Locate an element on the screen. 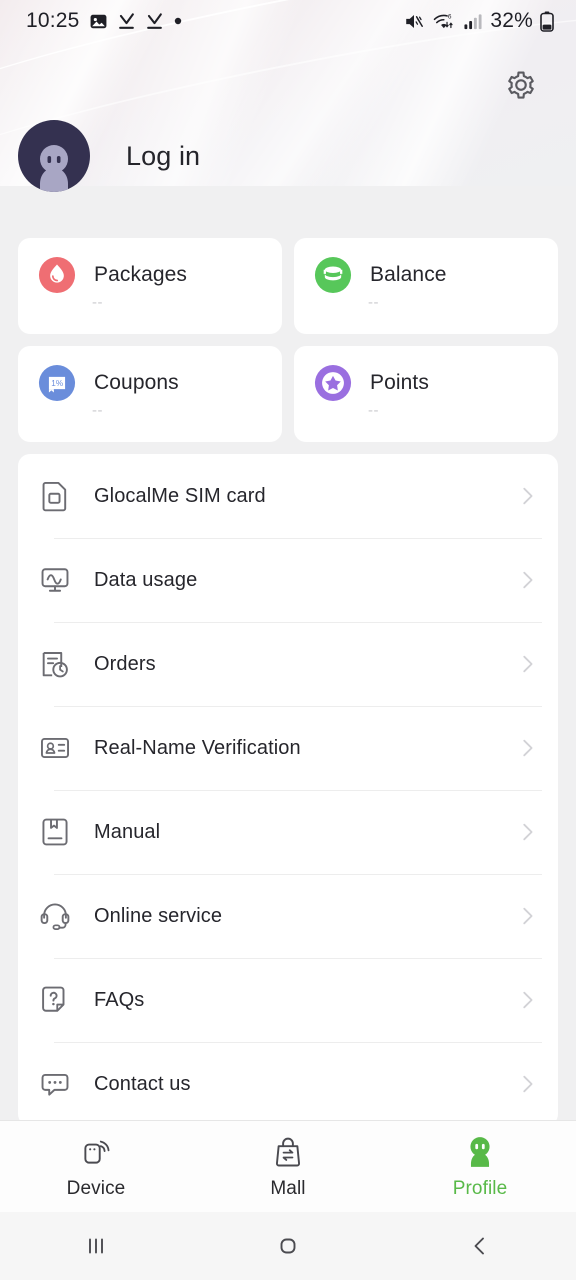  stat-label: Points is located at coordinates (399, 382).